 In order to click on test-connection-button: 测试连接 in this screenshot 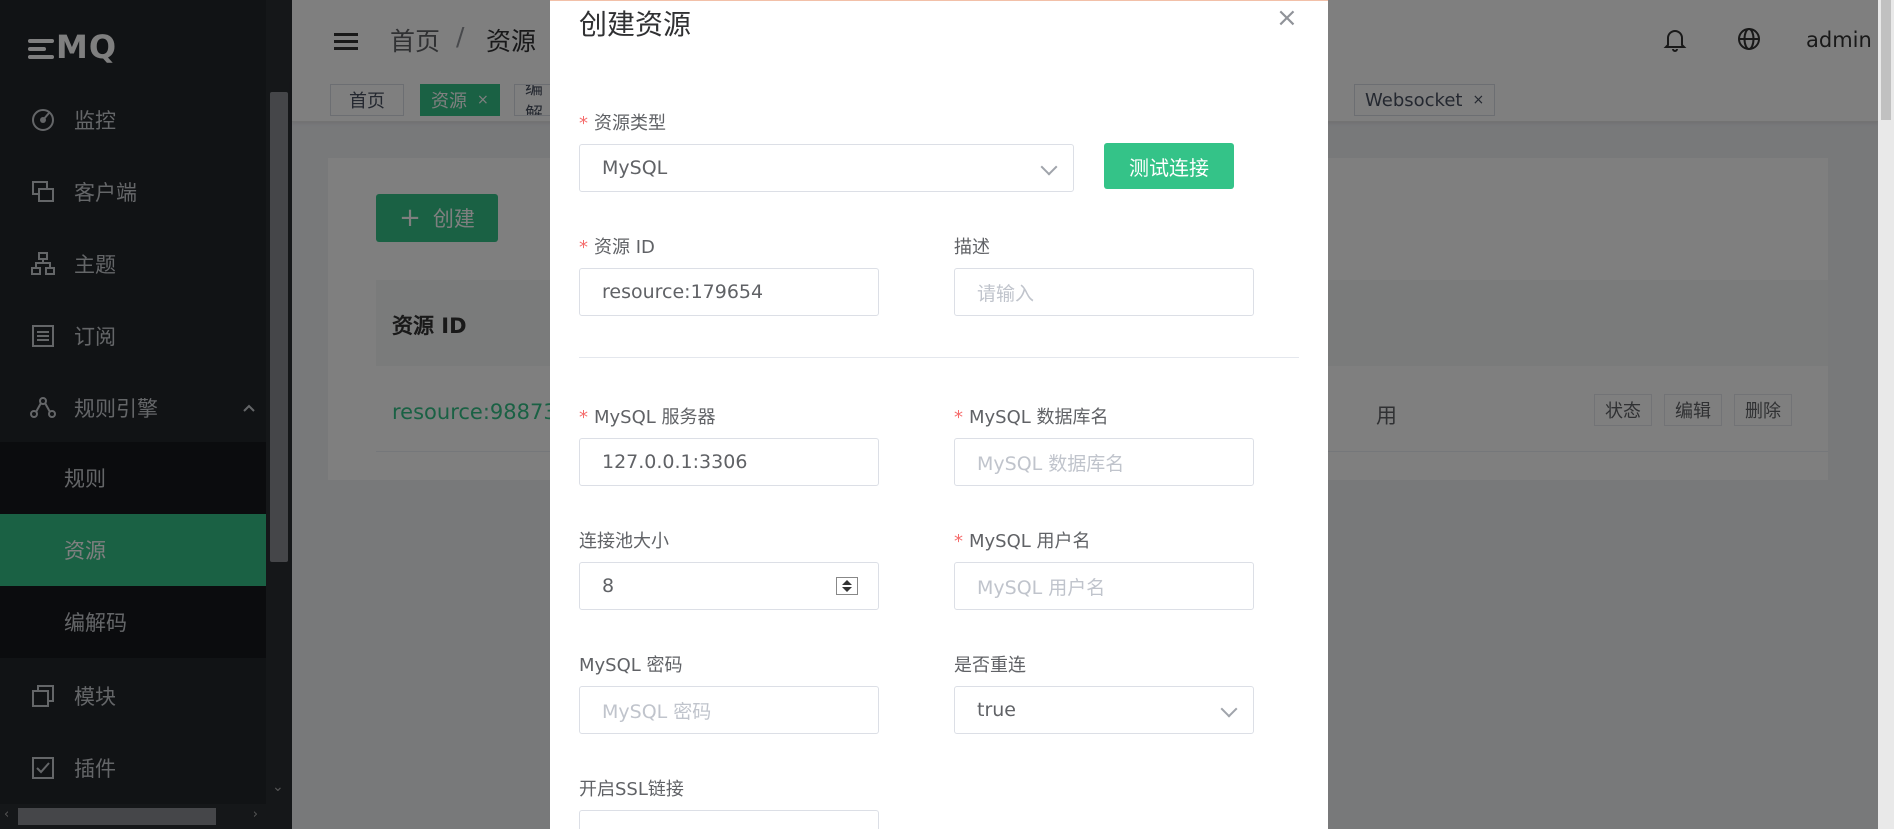, I will do `click(1169, 166)`.